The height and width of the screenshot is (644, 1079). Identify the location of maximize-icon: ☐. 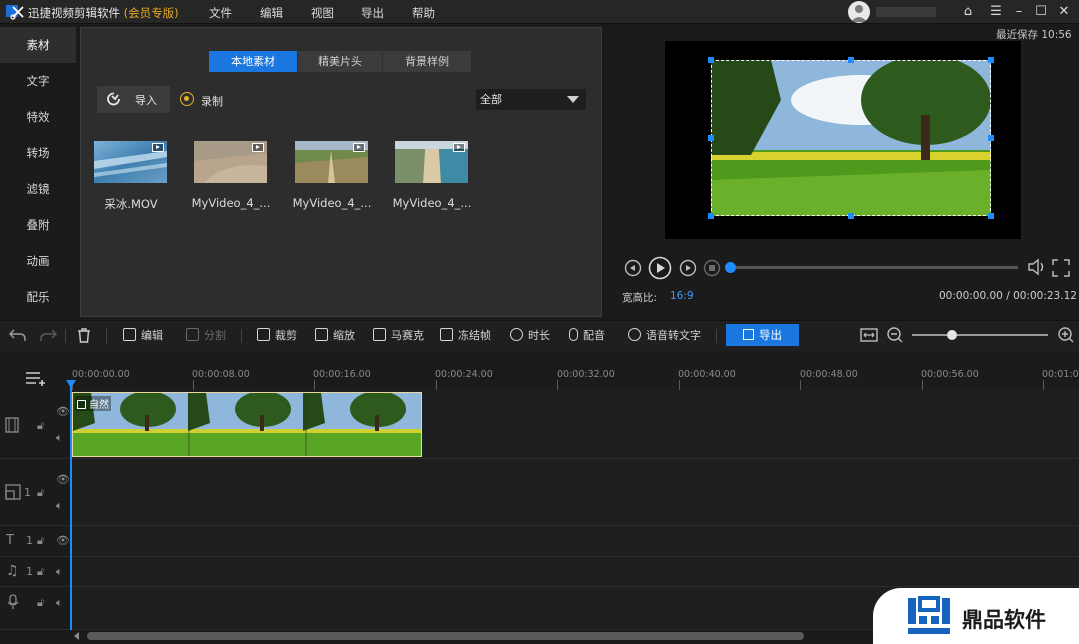
(1041, 12).